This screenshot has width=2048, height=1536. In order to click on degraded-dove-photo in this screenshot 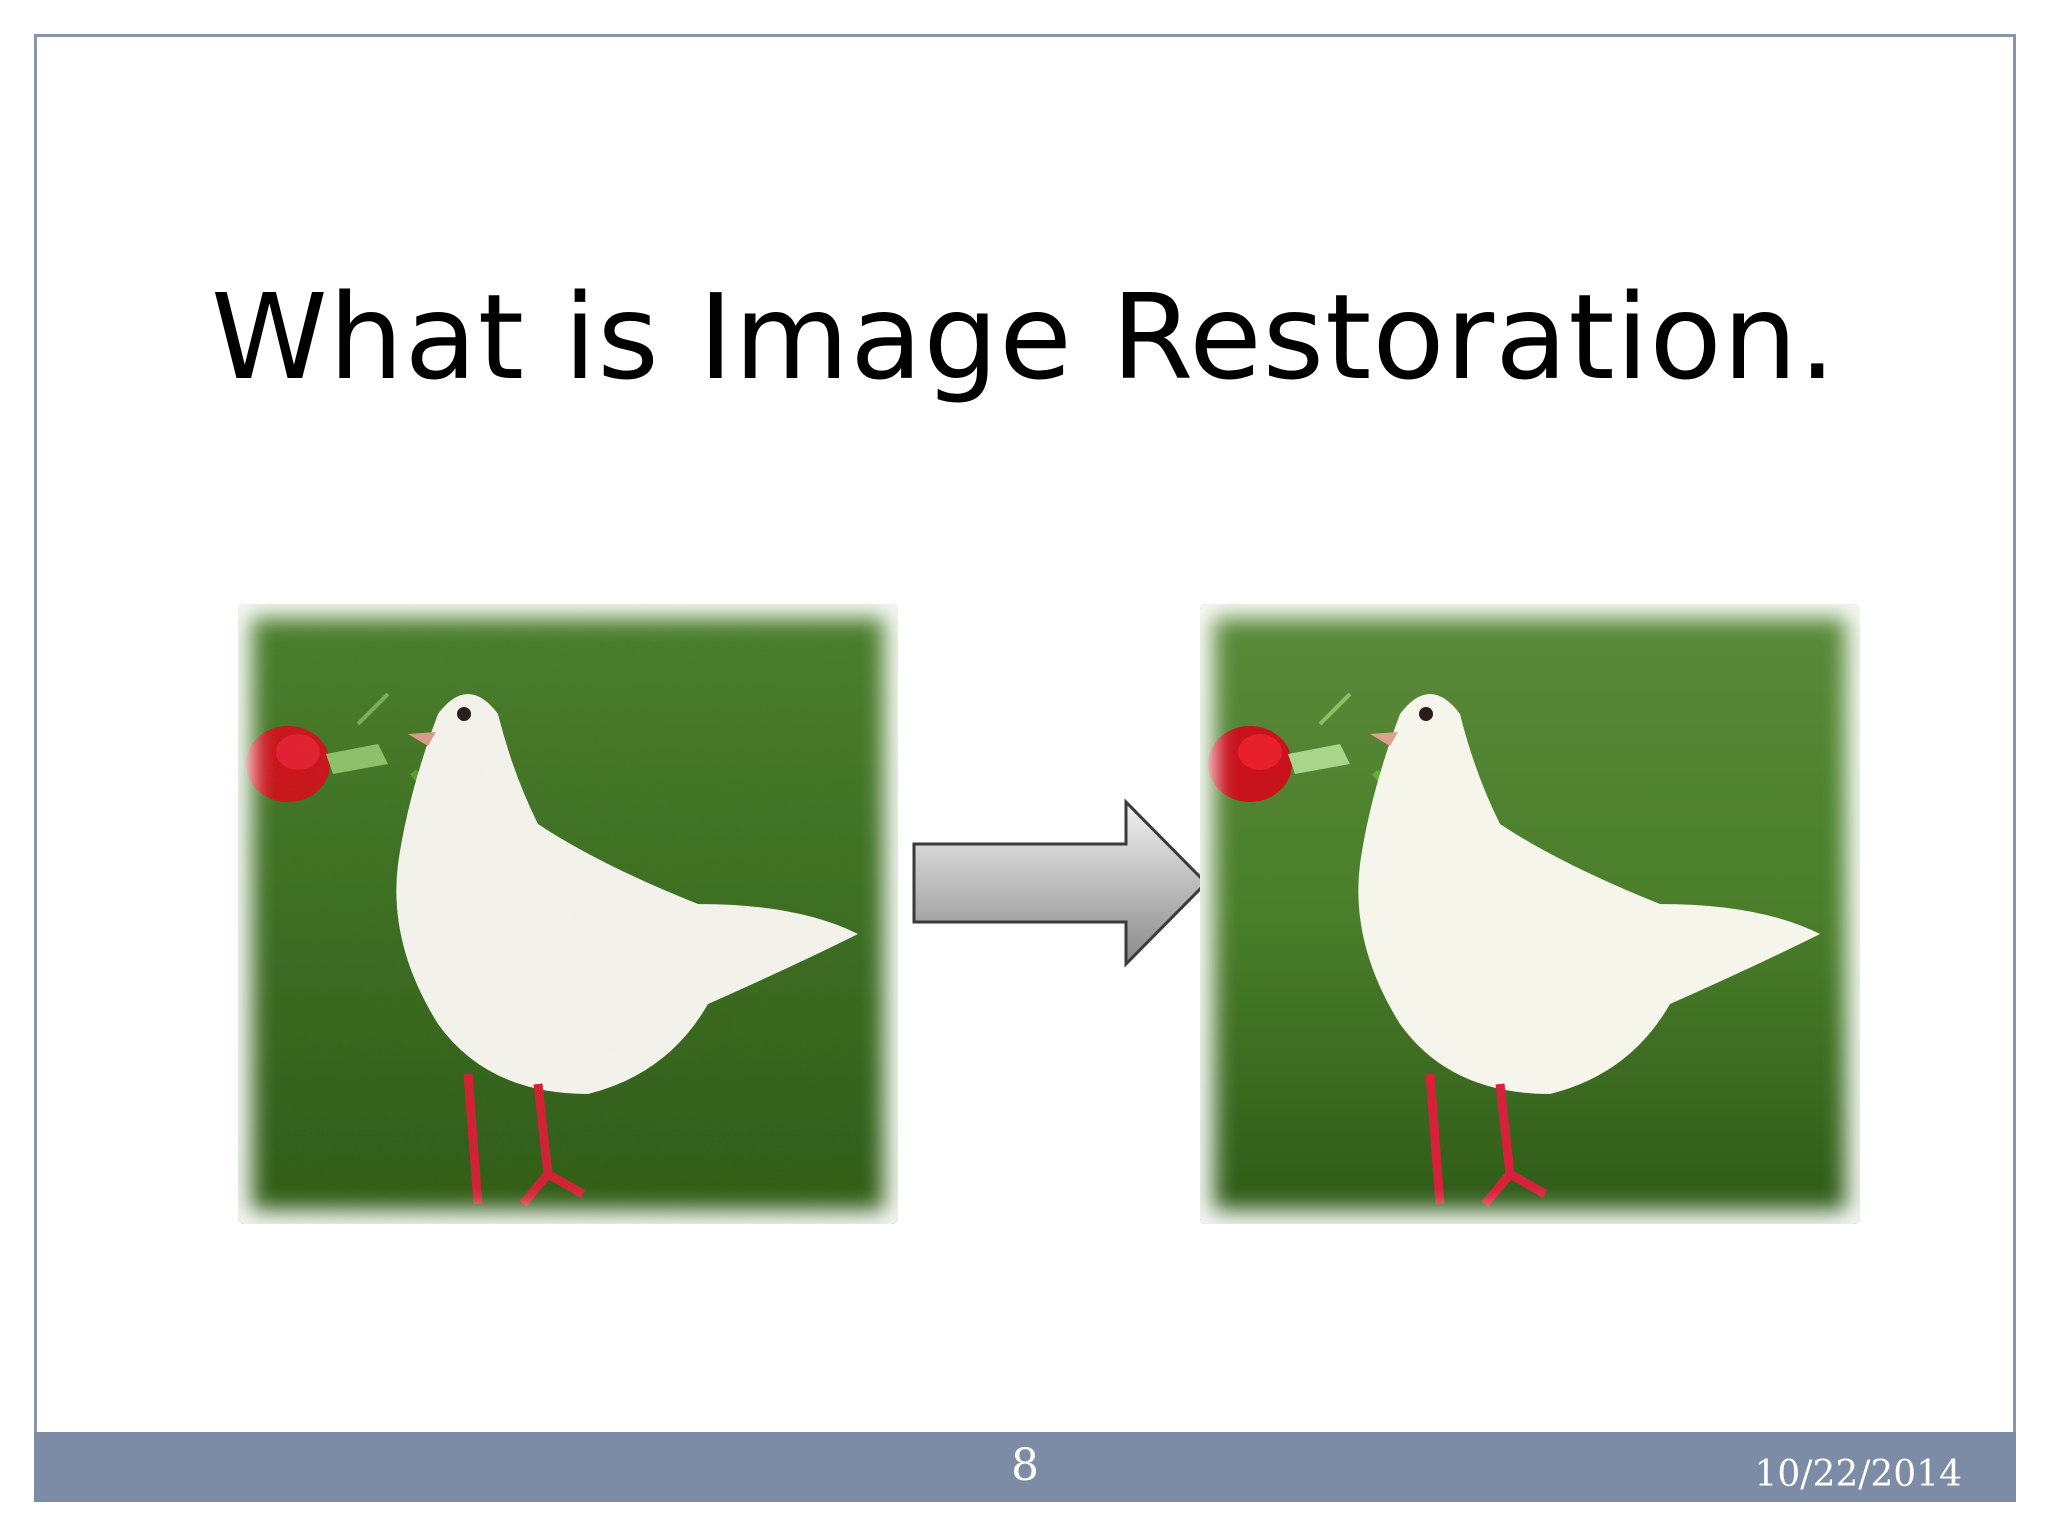, I will do `click(568, 914)`.